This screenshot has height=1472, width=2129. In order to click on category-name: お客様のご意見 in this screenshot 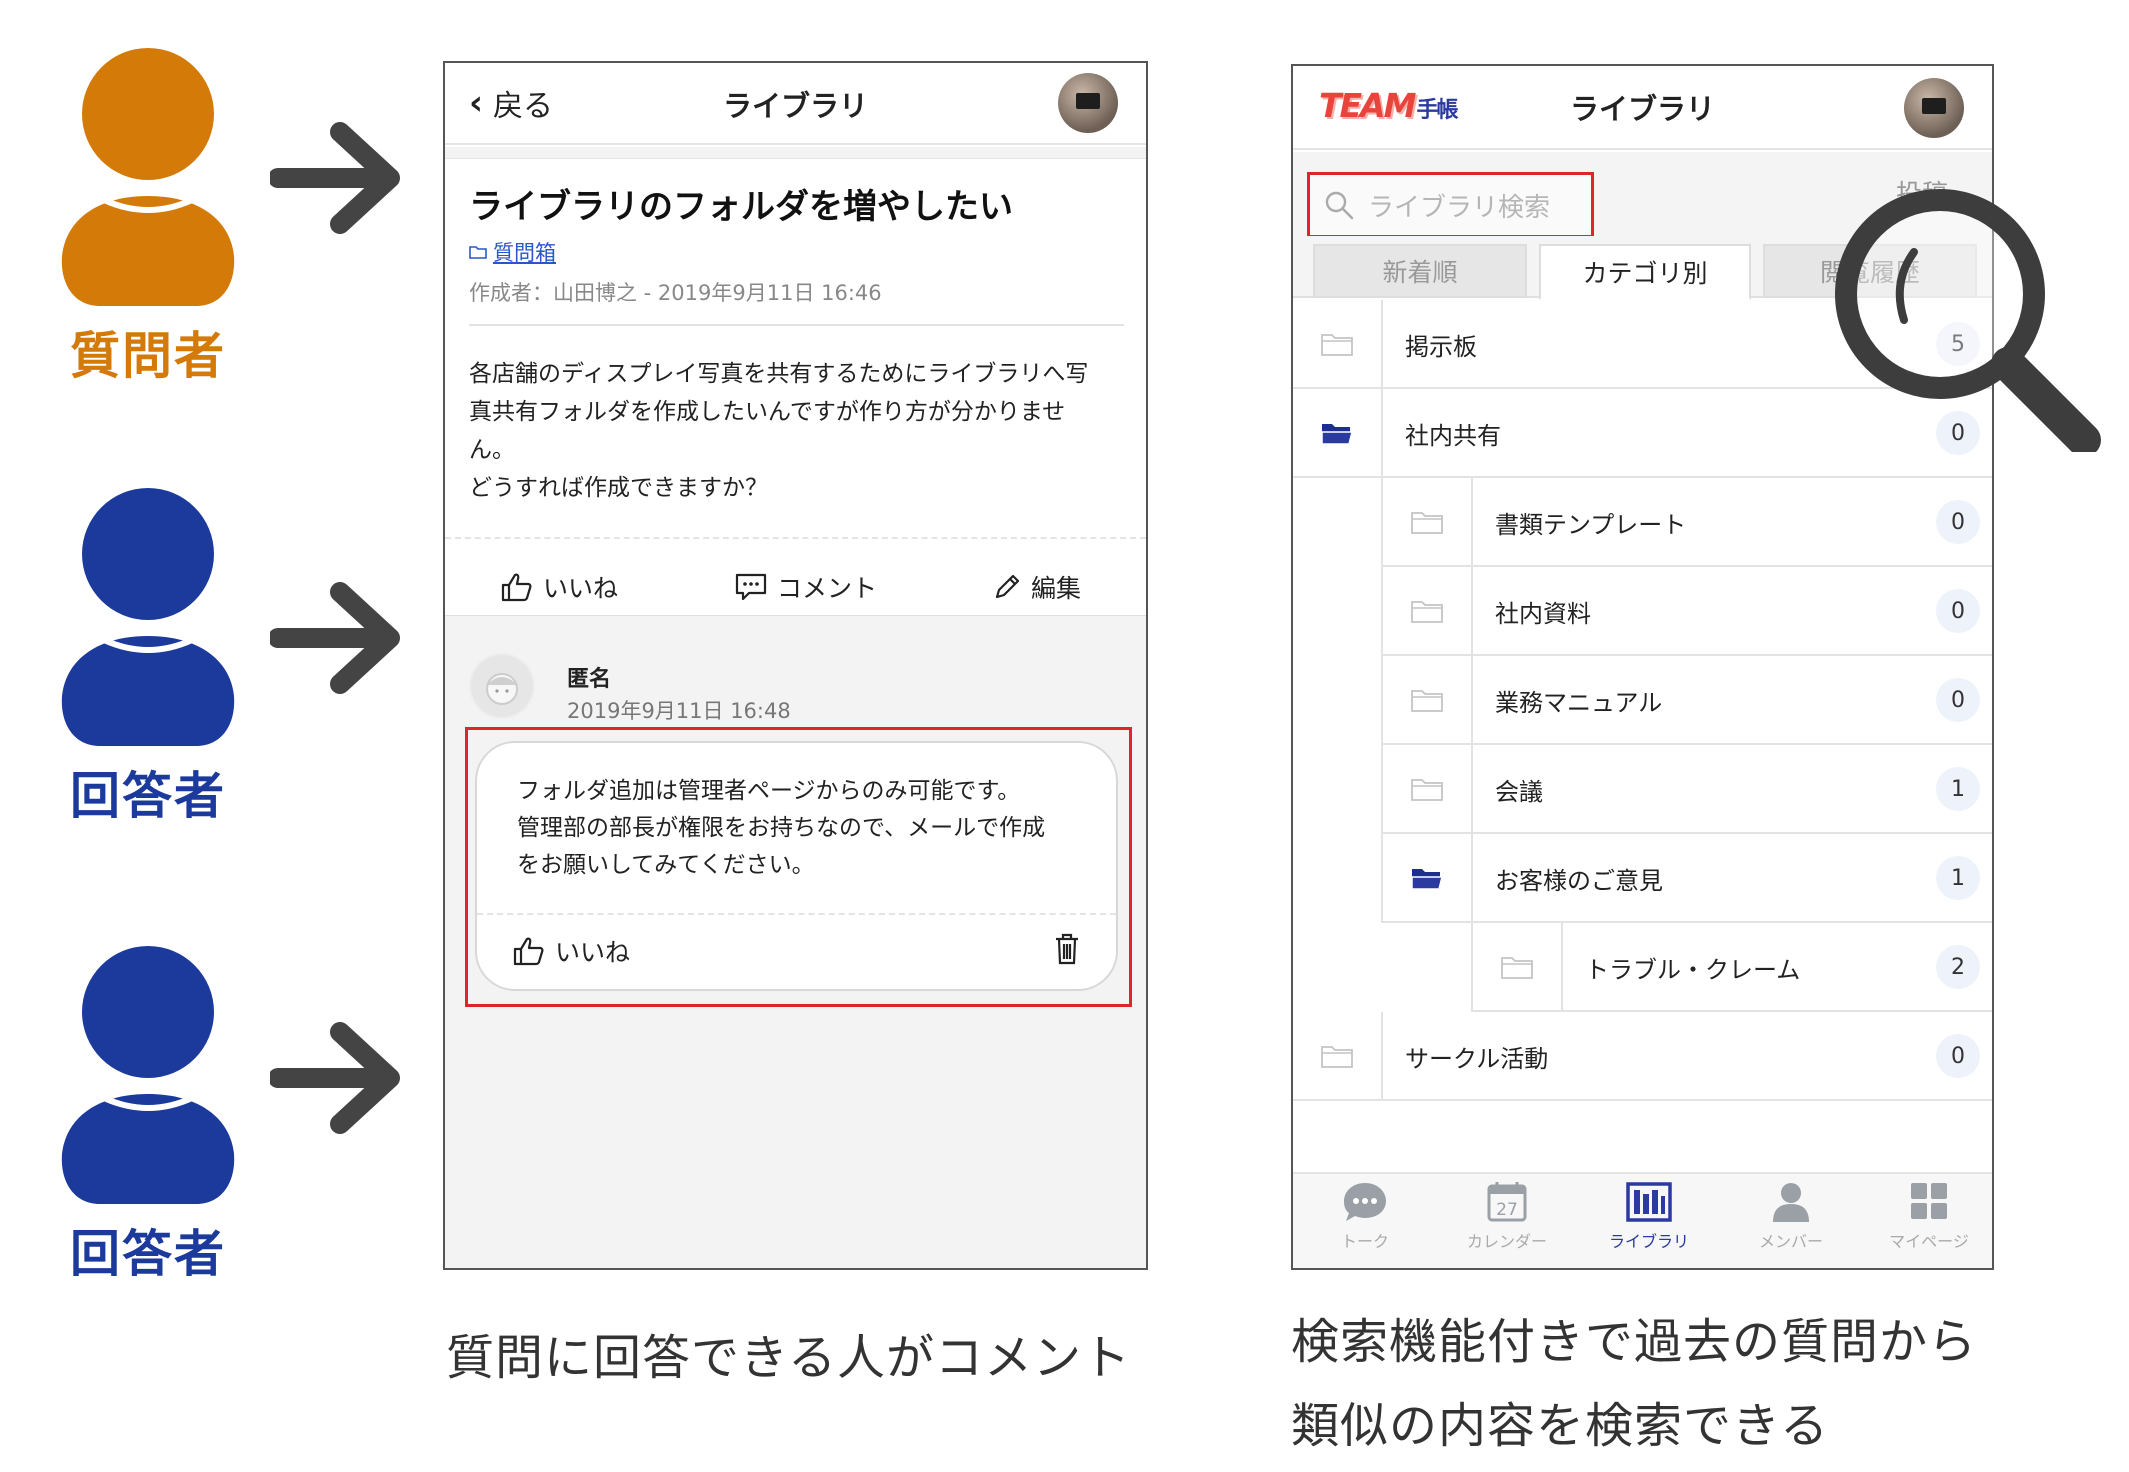, I will do `click(1579, 881)`.